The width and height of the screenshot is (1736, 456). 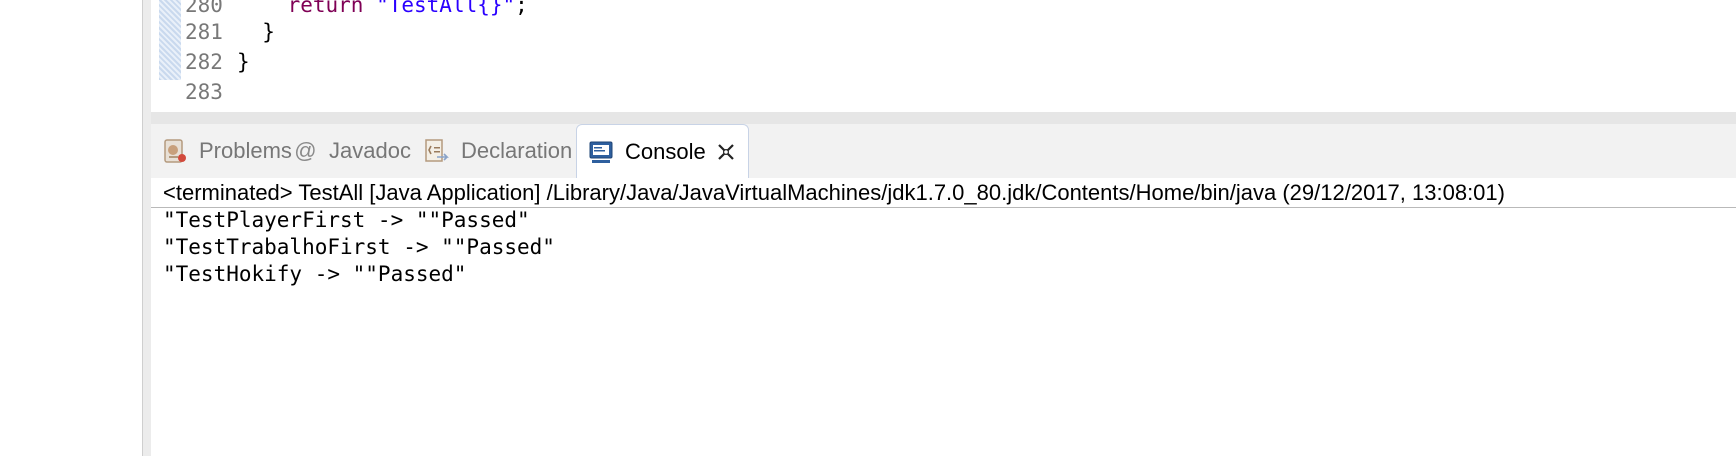 I want to click on line-number: 283, so click(x=204, y=92).